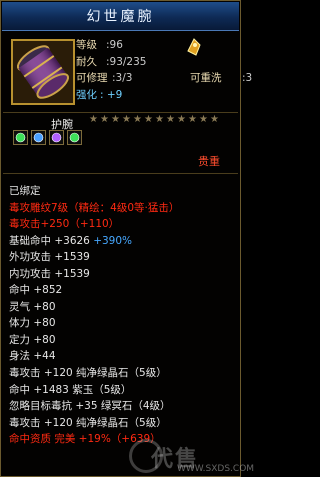  What do you see at coordinates (209, 161) in the screenshot?
I see `valuable-badge: 贵重` at bounding box center [209, 161].